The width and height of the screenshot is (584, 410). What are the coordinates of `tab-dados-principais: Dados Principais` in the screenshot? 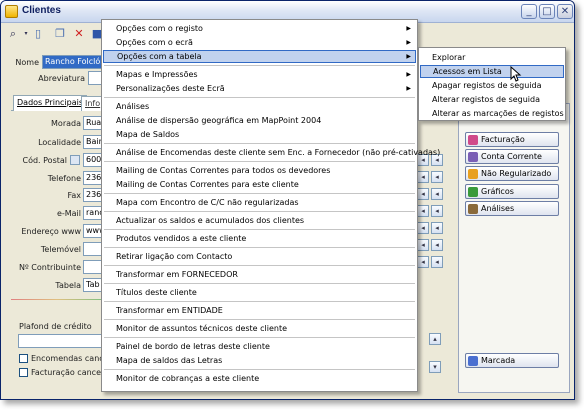 It's located at (50, 103).